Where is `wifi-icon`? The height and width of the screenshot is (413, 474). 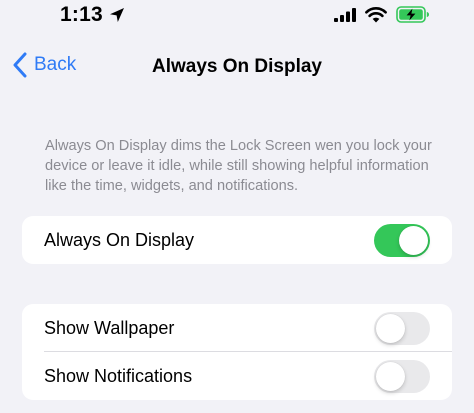 wifi-icon is located at coordinates (376, 14).